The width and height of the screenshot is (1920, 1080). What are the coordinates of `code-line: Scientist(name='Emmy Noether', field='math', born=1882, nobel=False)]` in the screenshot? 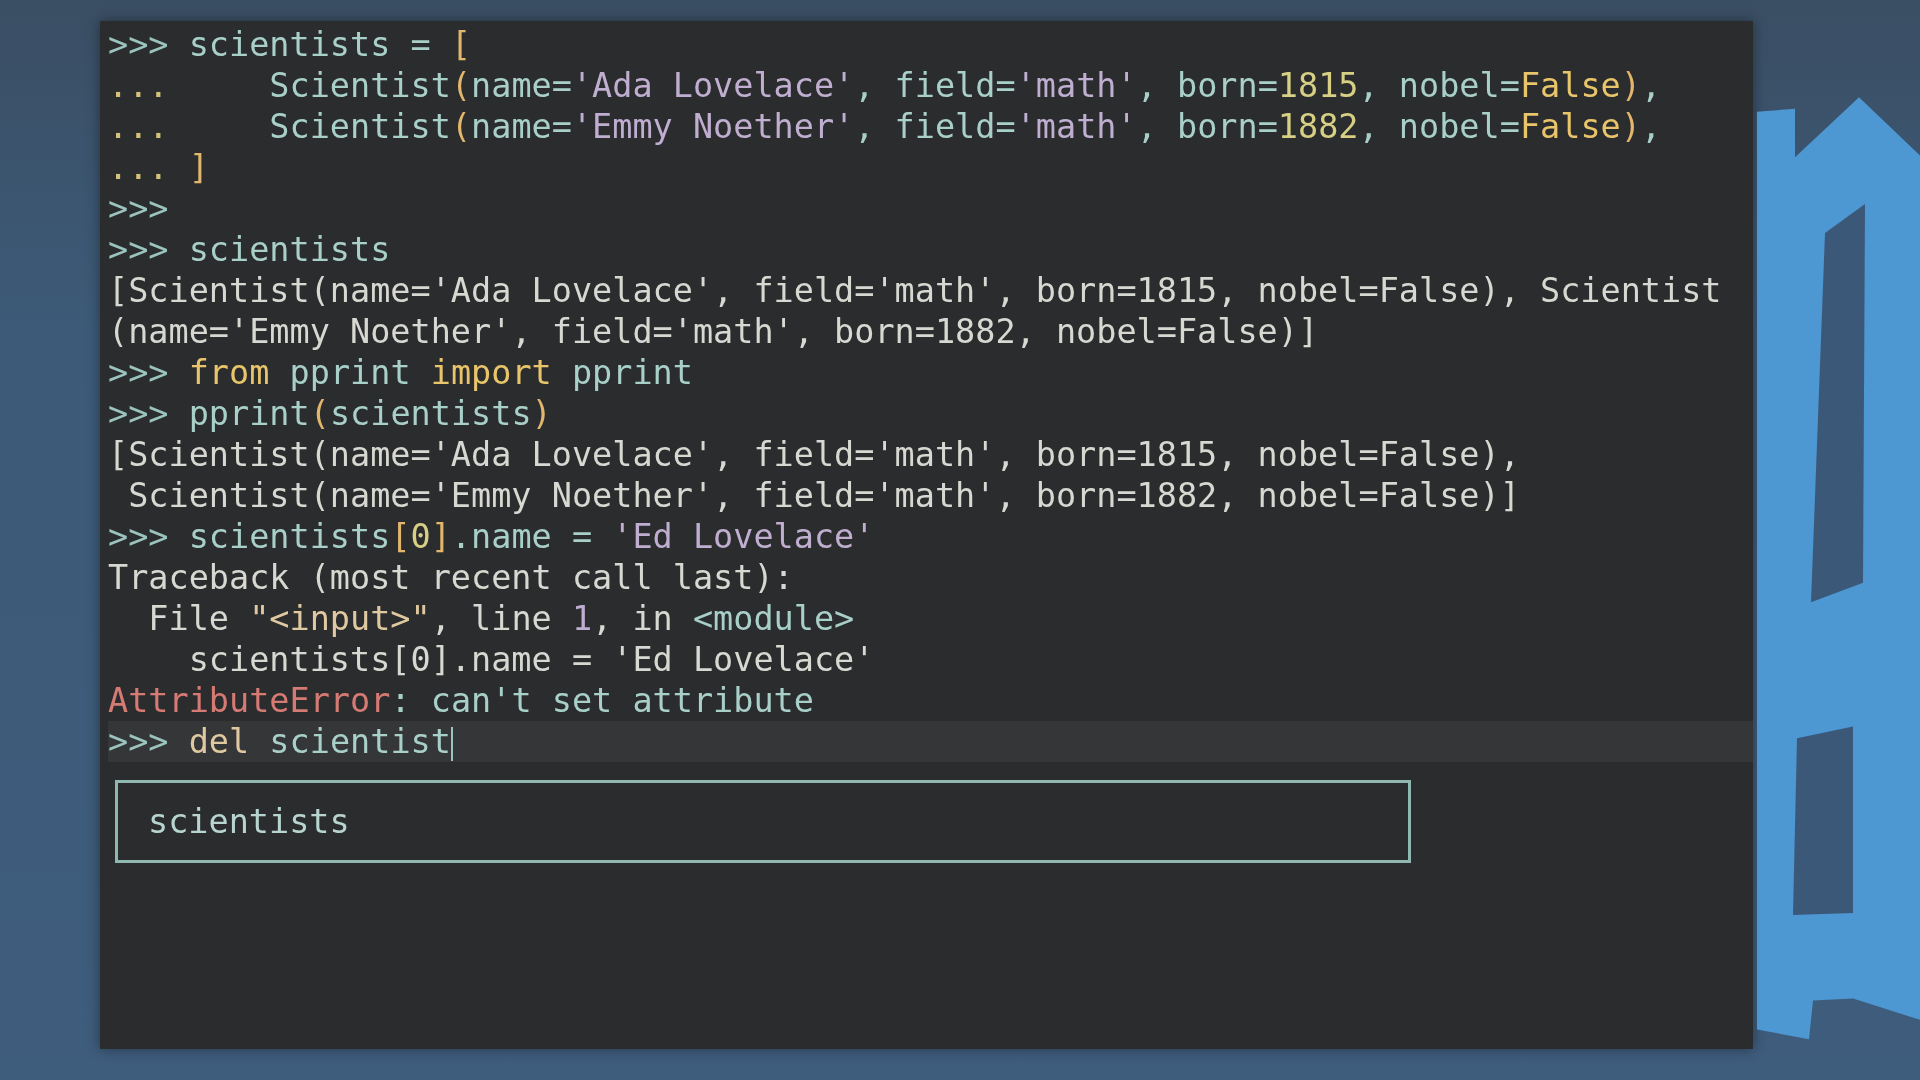 It's located at (824, 495).